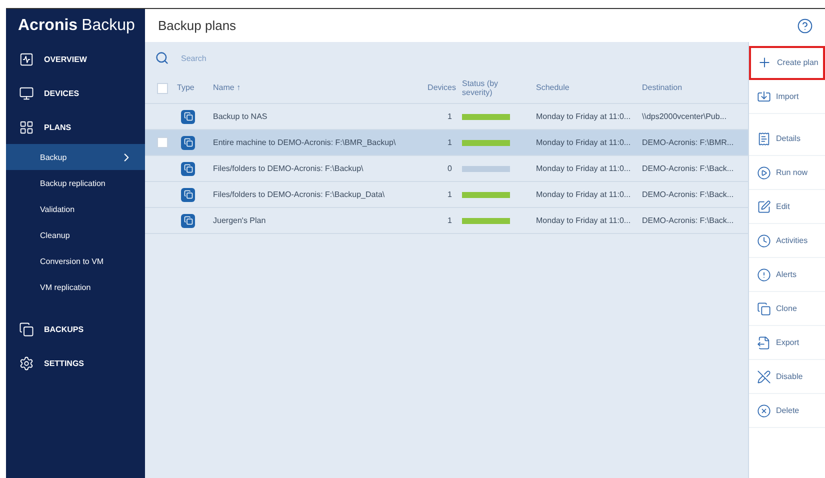 This screenshot has height=478, width=825. Describe the element at coordinates (787, 173) in the screenshot. I see `action-button: Run now` at that location.